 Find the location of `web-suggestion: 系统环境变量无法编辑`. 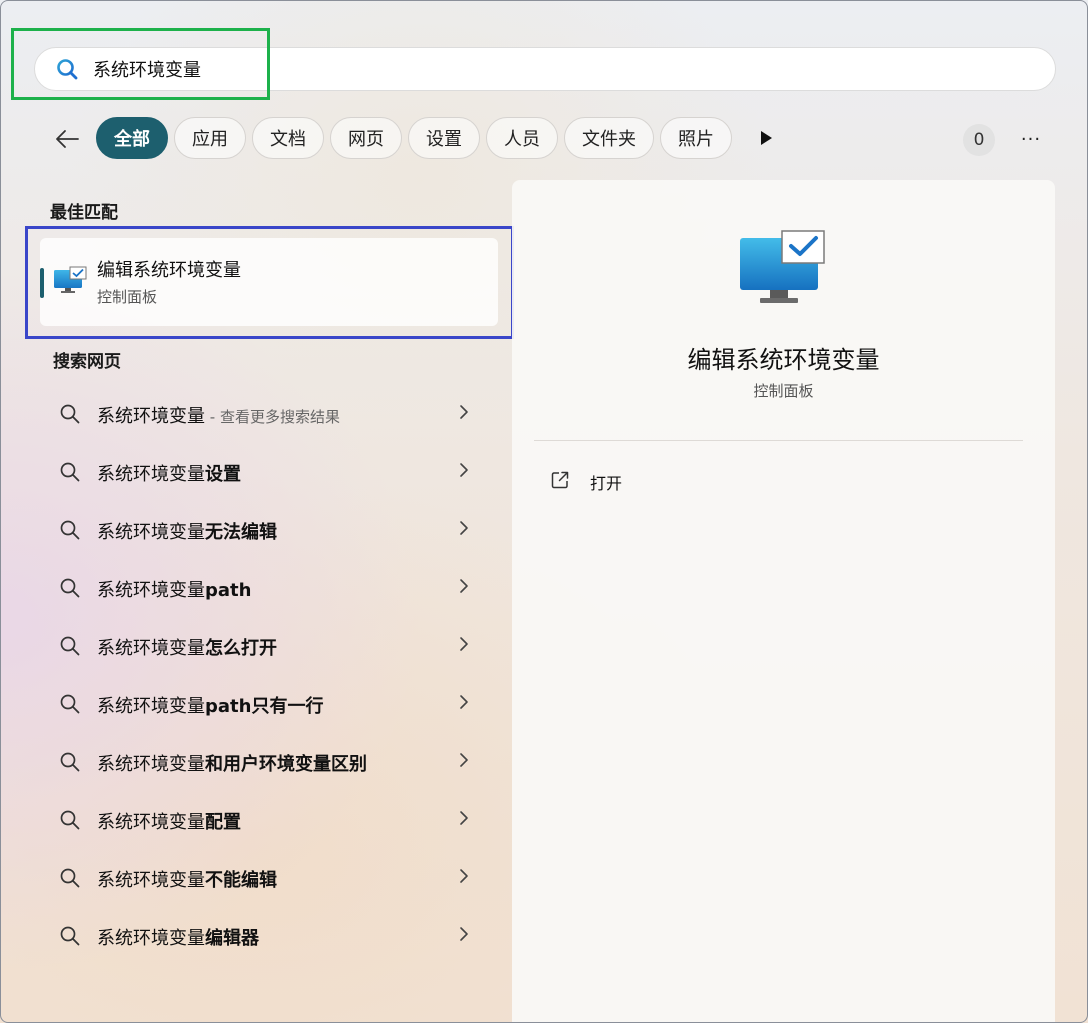

web-suggestion: 系统环境变量无法编辑 is located at coordinates (269, 529).